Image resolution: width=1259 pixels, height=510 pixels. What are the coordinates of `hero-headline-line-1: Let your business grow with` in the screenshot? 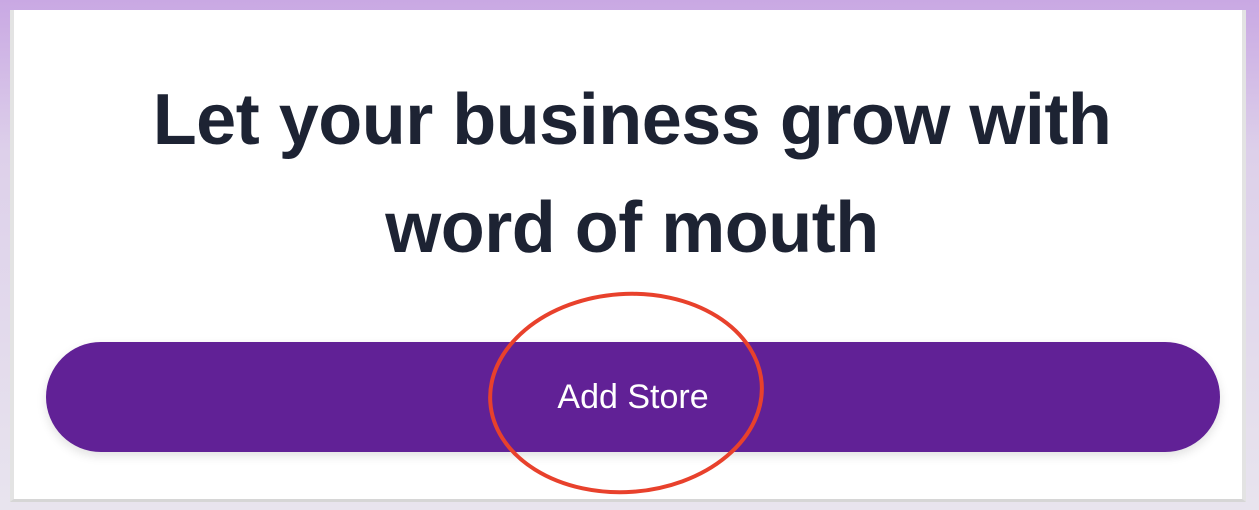 It's located at (632, 120).